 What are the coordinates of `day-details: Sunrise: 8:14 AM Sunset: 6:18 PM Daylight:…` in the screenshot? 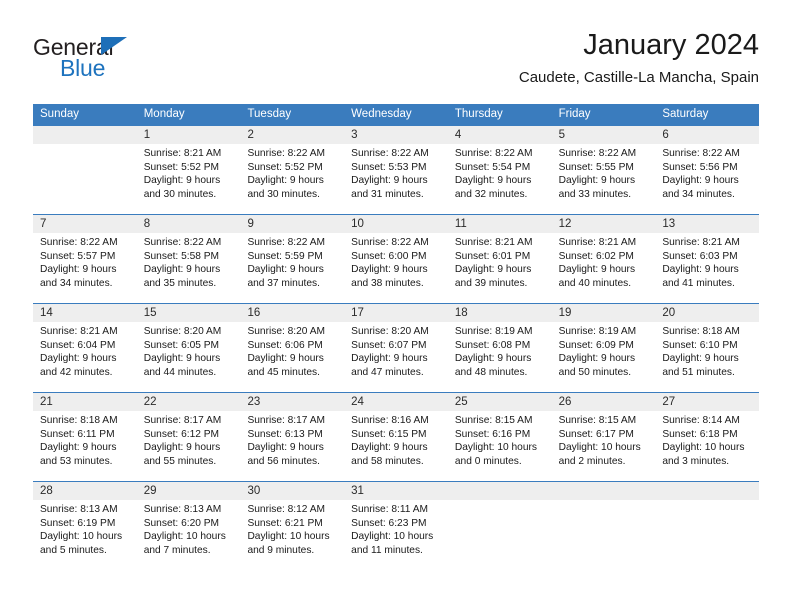 It's located at (707, 439).